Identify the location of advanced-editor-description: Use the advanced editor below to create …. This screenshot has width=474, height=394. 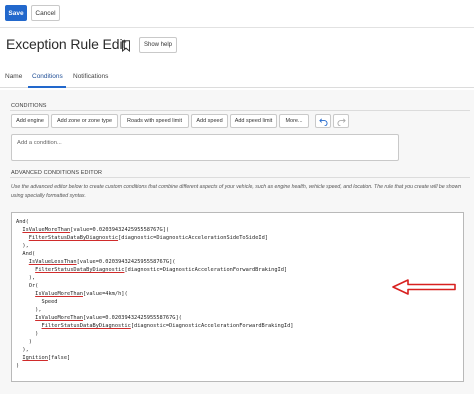
(236, 191).